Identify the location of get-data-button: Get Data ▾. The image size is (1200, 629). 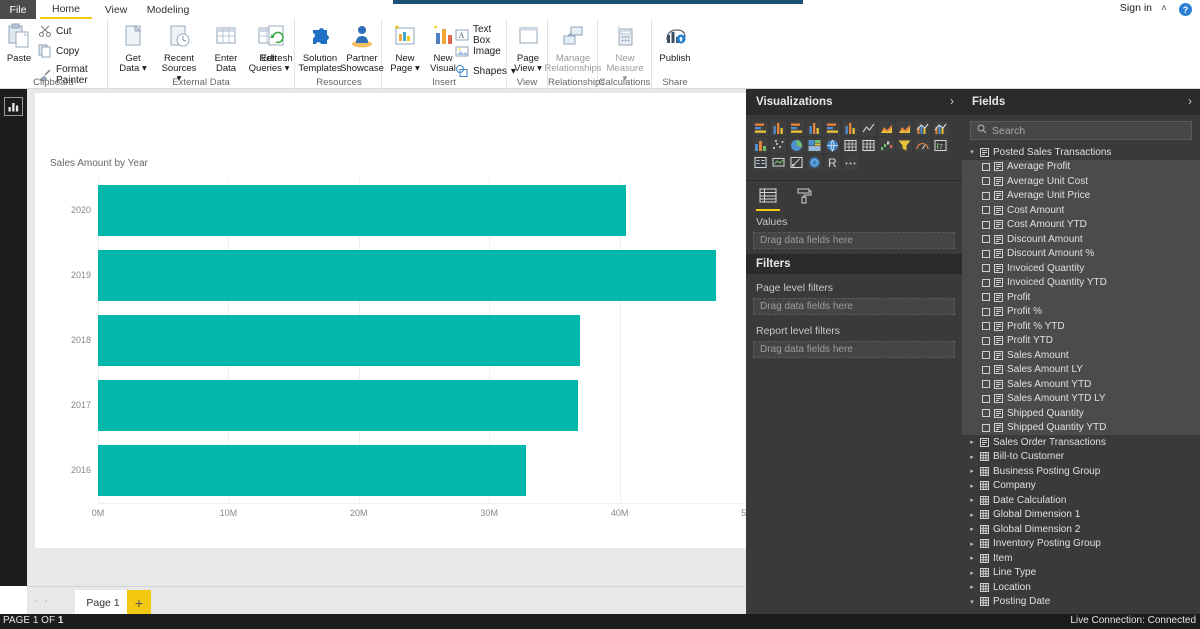
(133, 48).